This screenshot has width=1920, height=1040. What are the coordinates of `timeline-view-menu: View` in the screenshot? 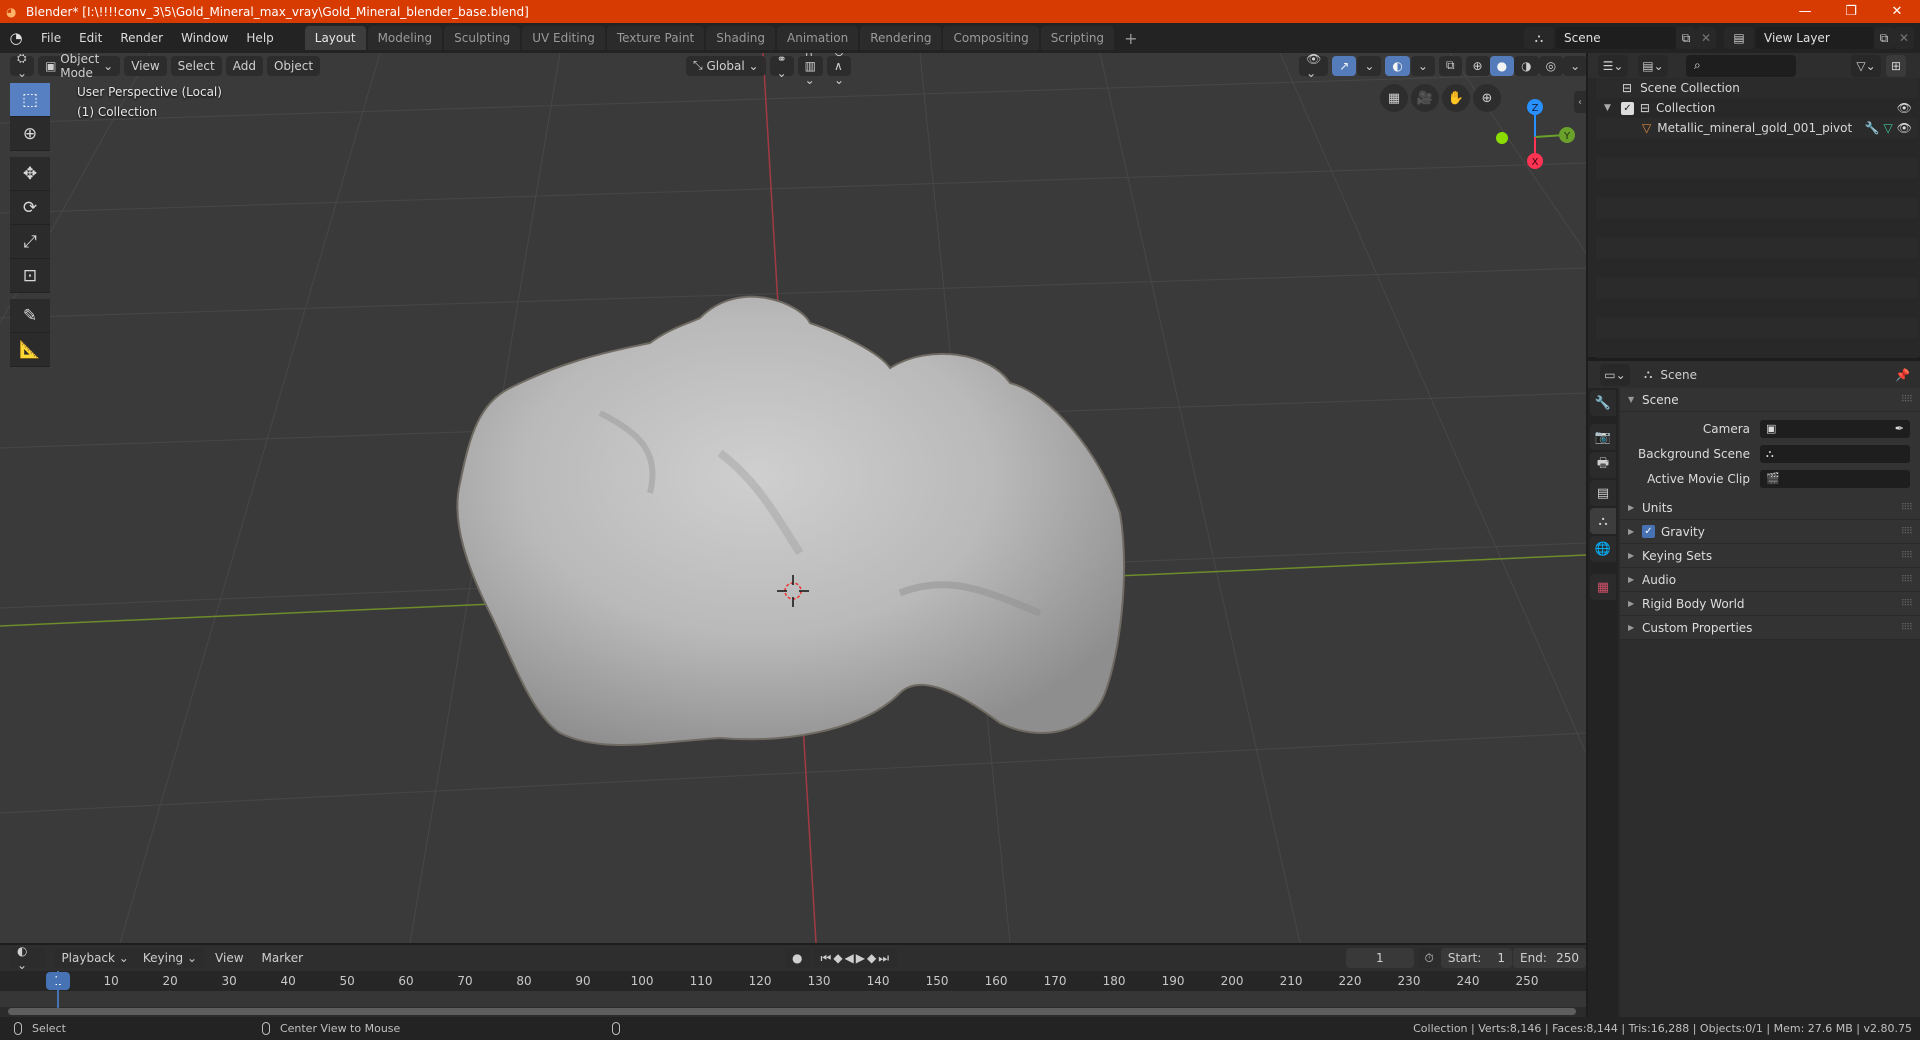 It's located at (229, 958).